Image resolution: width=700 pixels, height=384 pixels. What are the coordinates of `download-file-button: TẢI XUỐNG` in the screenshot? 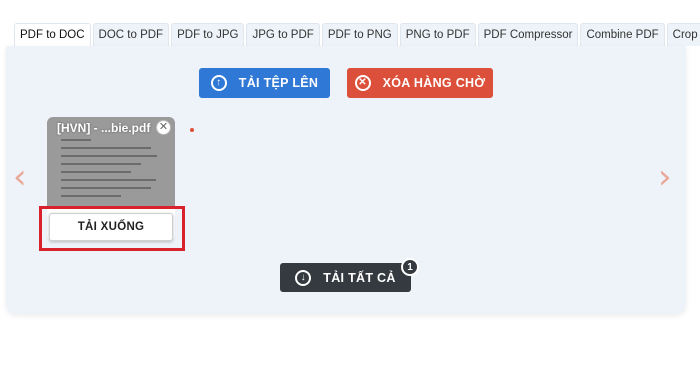 It's located at (111, 227).